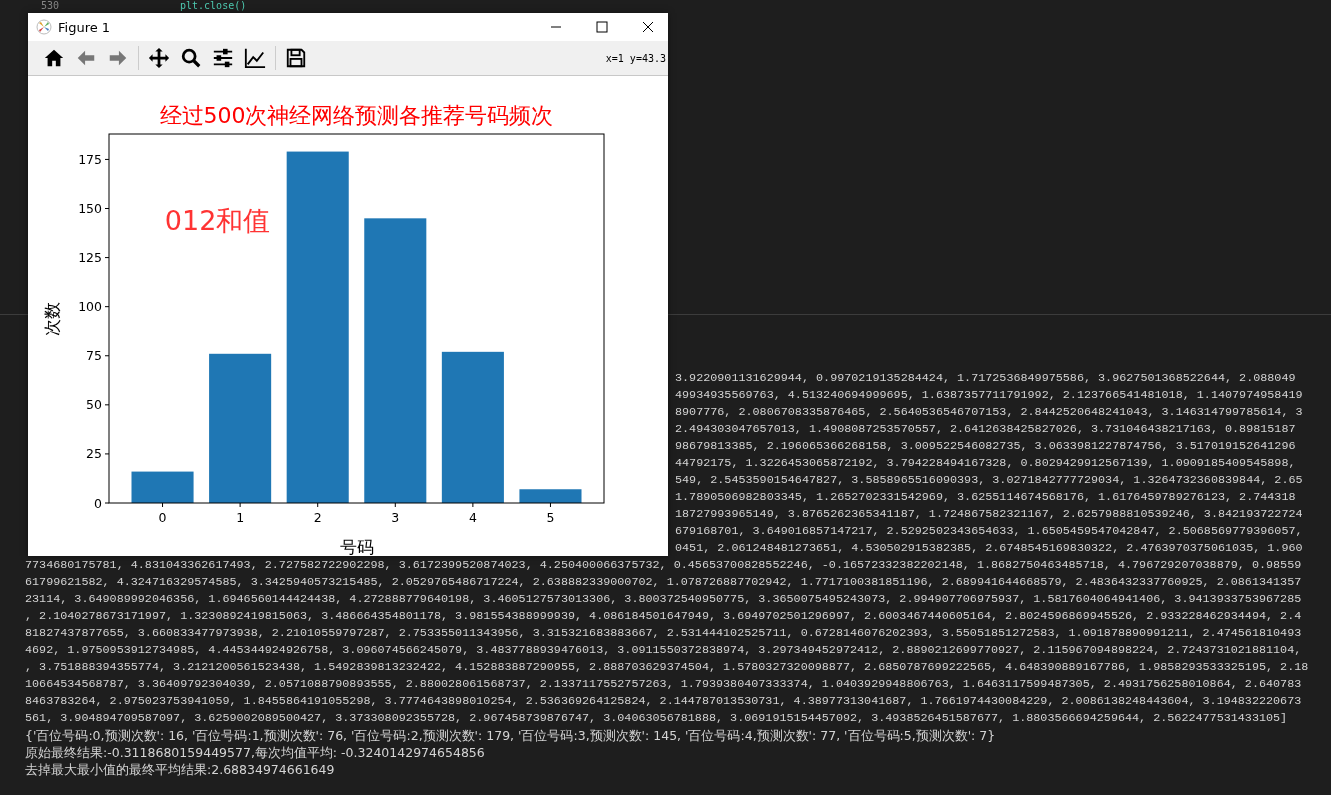 This screenshot has width=1331, height=795. What do you see at coordinates (989, 514) in the screenshot?
I see `console-line: 18727993965149, 3.8765262365341187, 1.724867582321167, 2.6257988810539246, 3.842193722724` at bounding box center [989, 514].